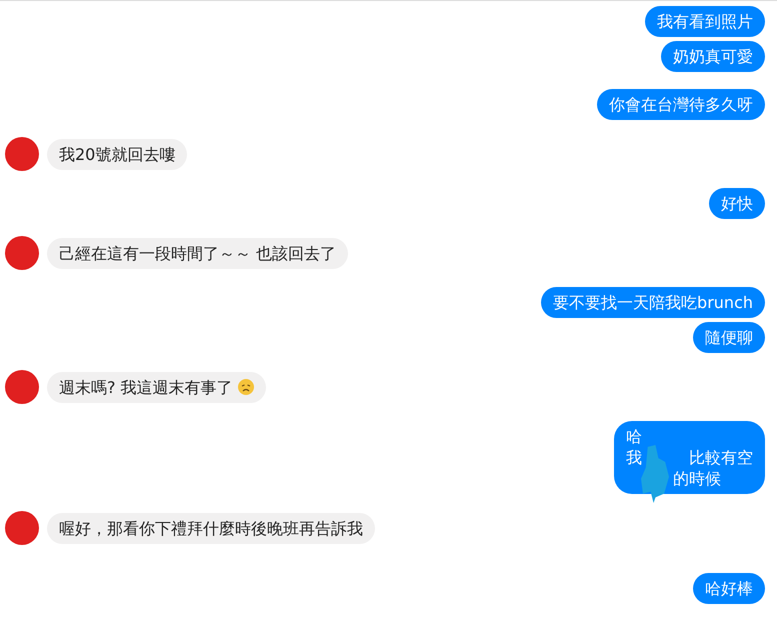 This screenshot has height=625, width=777. What do you see at coordinates (634, 436) in the screenshot?
I see `message-text: 哈` at bounding box center [634, 436].